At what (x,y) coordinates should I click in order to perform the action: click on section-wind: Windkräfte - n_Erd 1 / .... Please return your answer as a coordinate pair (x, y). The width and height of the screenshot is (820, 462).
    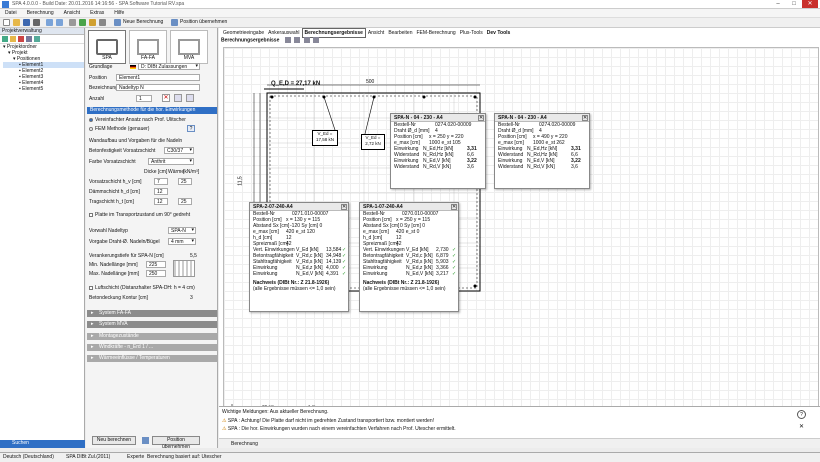
    Looking at the image, I should click on (152, 347).